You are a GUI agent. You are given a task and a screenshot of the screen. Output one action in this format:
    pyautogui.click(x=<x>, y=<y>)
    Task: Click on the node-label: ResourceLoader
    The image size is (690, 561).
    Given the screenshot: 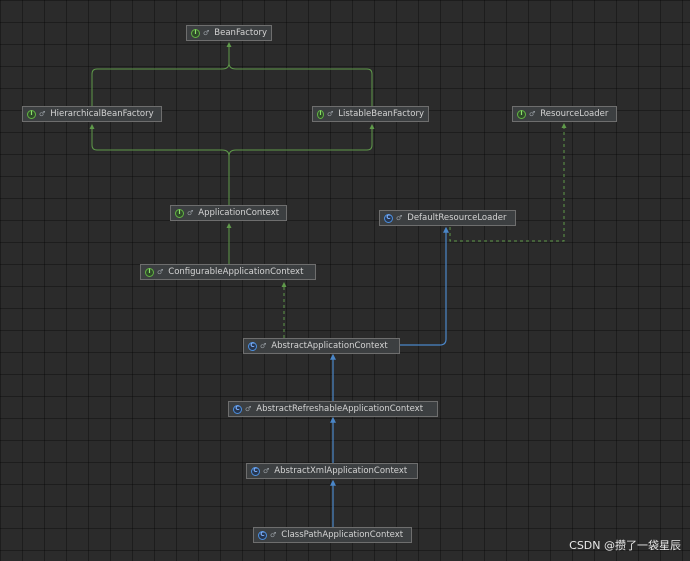 What is the action you would take?
    pyautogui.click(x=574, y=114)
    